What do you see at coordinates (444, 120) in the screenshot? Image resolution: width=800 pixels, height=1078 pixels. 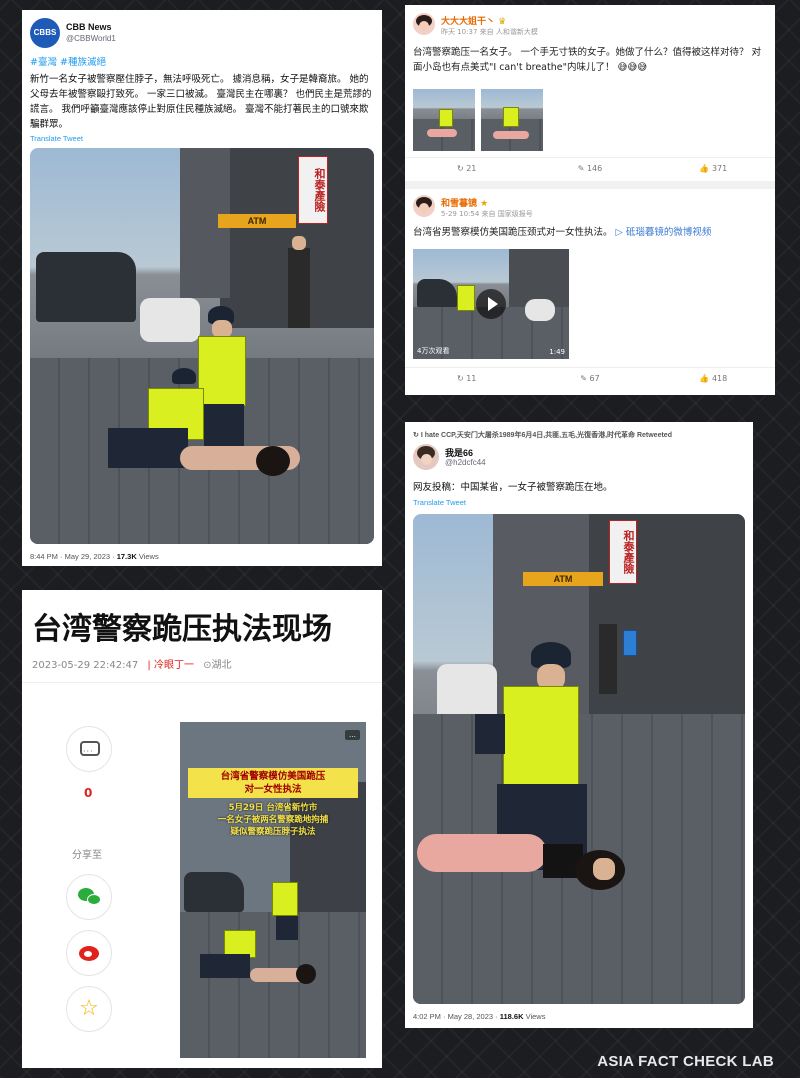 I see `weibo-post1-image1` at bounding box center [444, 120].